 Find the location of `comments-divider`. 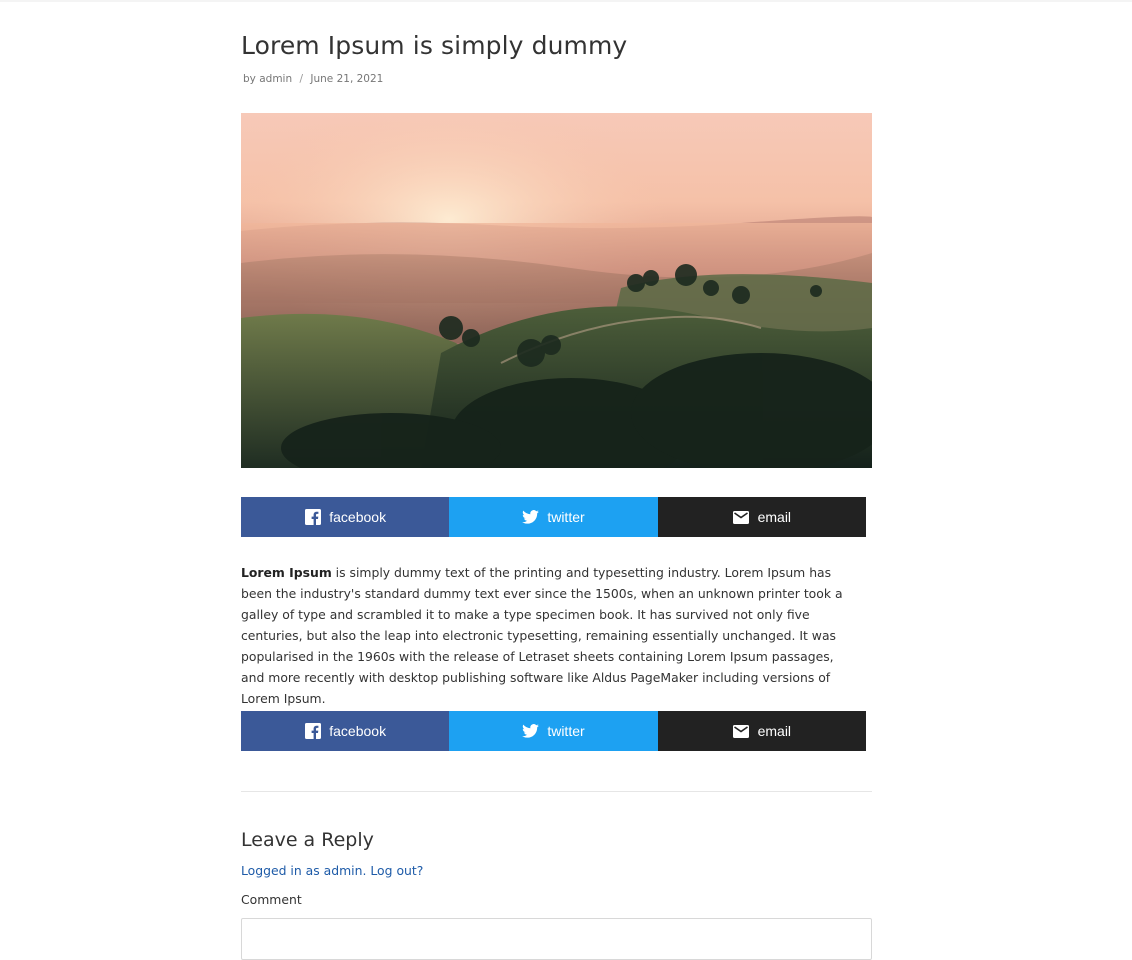

comments-divider is located at coordinates (556, 791).